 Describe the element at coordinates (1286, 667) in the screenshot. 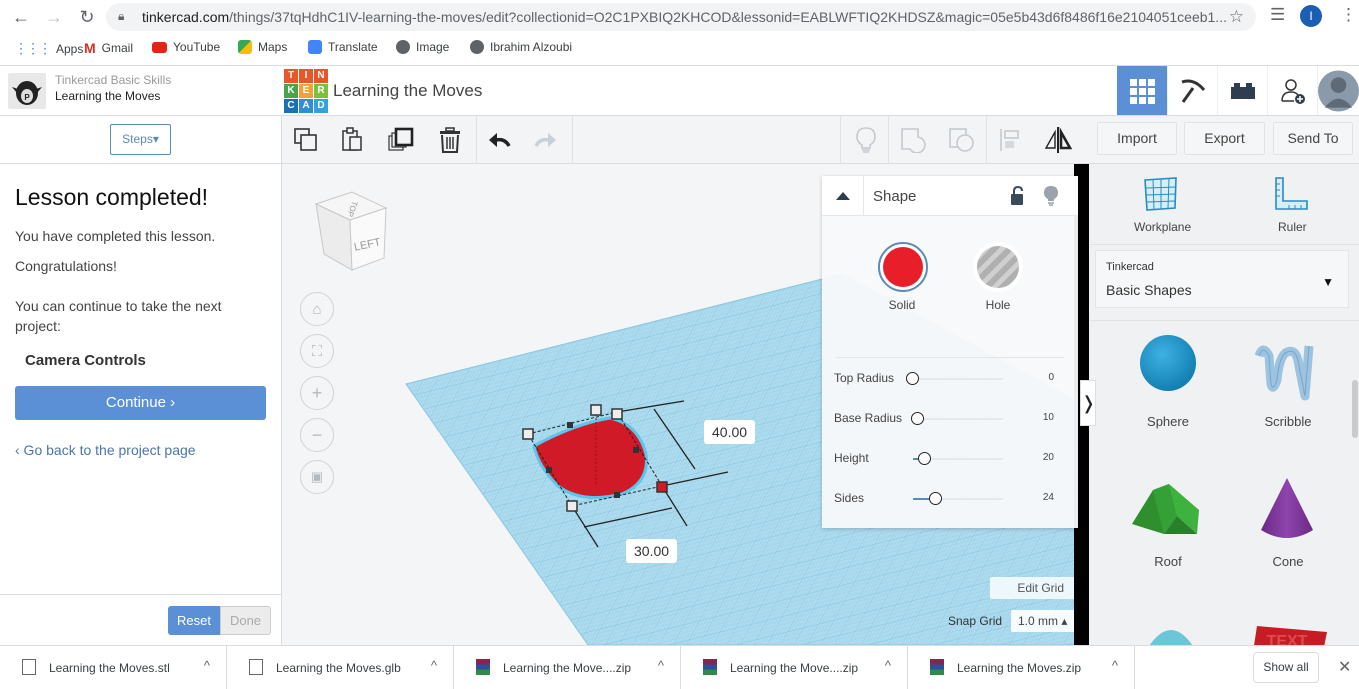

I see `show-all-downloads-button: Show all` at that location.